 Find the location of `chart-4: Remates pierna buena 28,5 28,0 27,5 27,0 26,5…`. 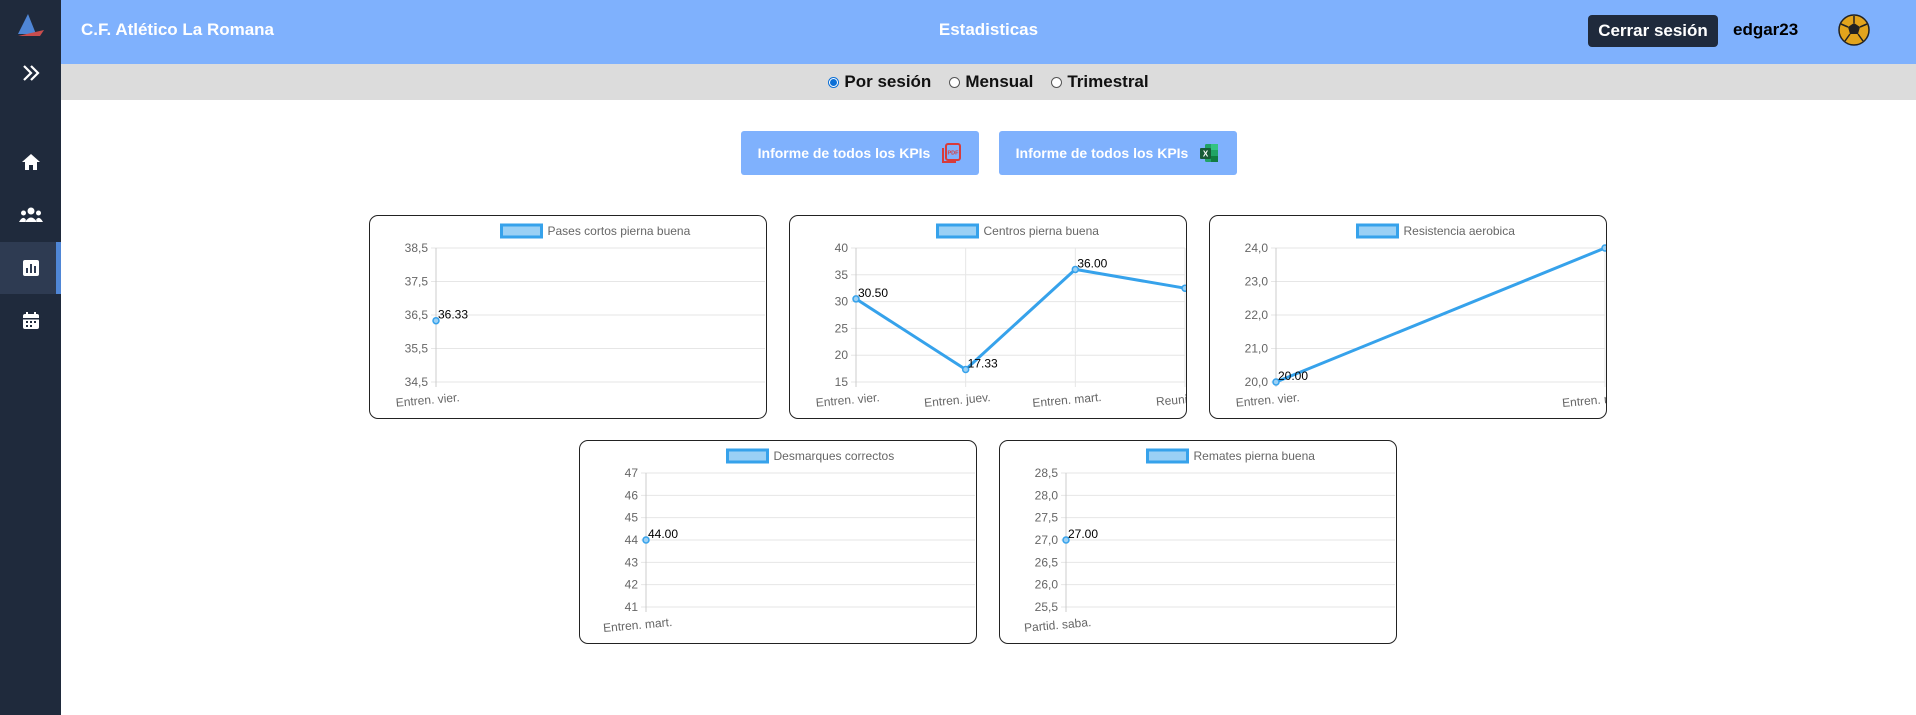

chart-4: Remates pierna buena 28,5 28,0 27,5 27,0 26,5… is located at coordinates (1209, 541).